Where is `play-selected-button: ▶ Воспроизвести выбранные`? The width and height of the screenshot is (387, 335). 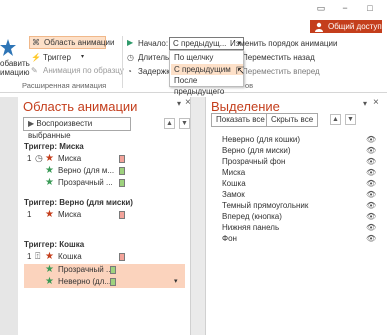
play-selected-button: ▶ Воспроизвести выбранные is located at coordinates (77, 128).